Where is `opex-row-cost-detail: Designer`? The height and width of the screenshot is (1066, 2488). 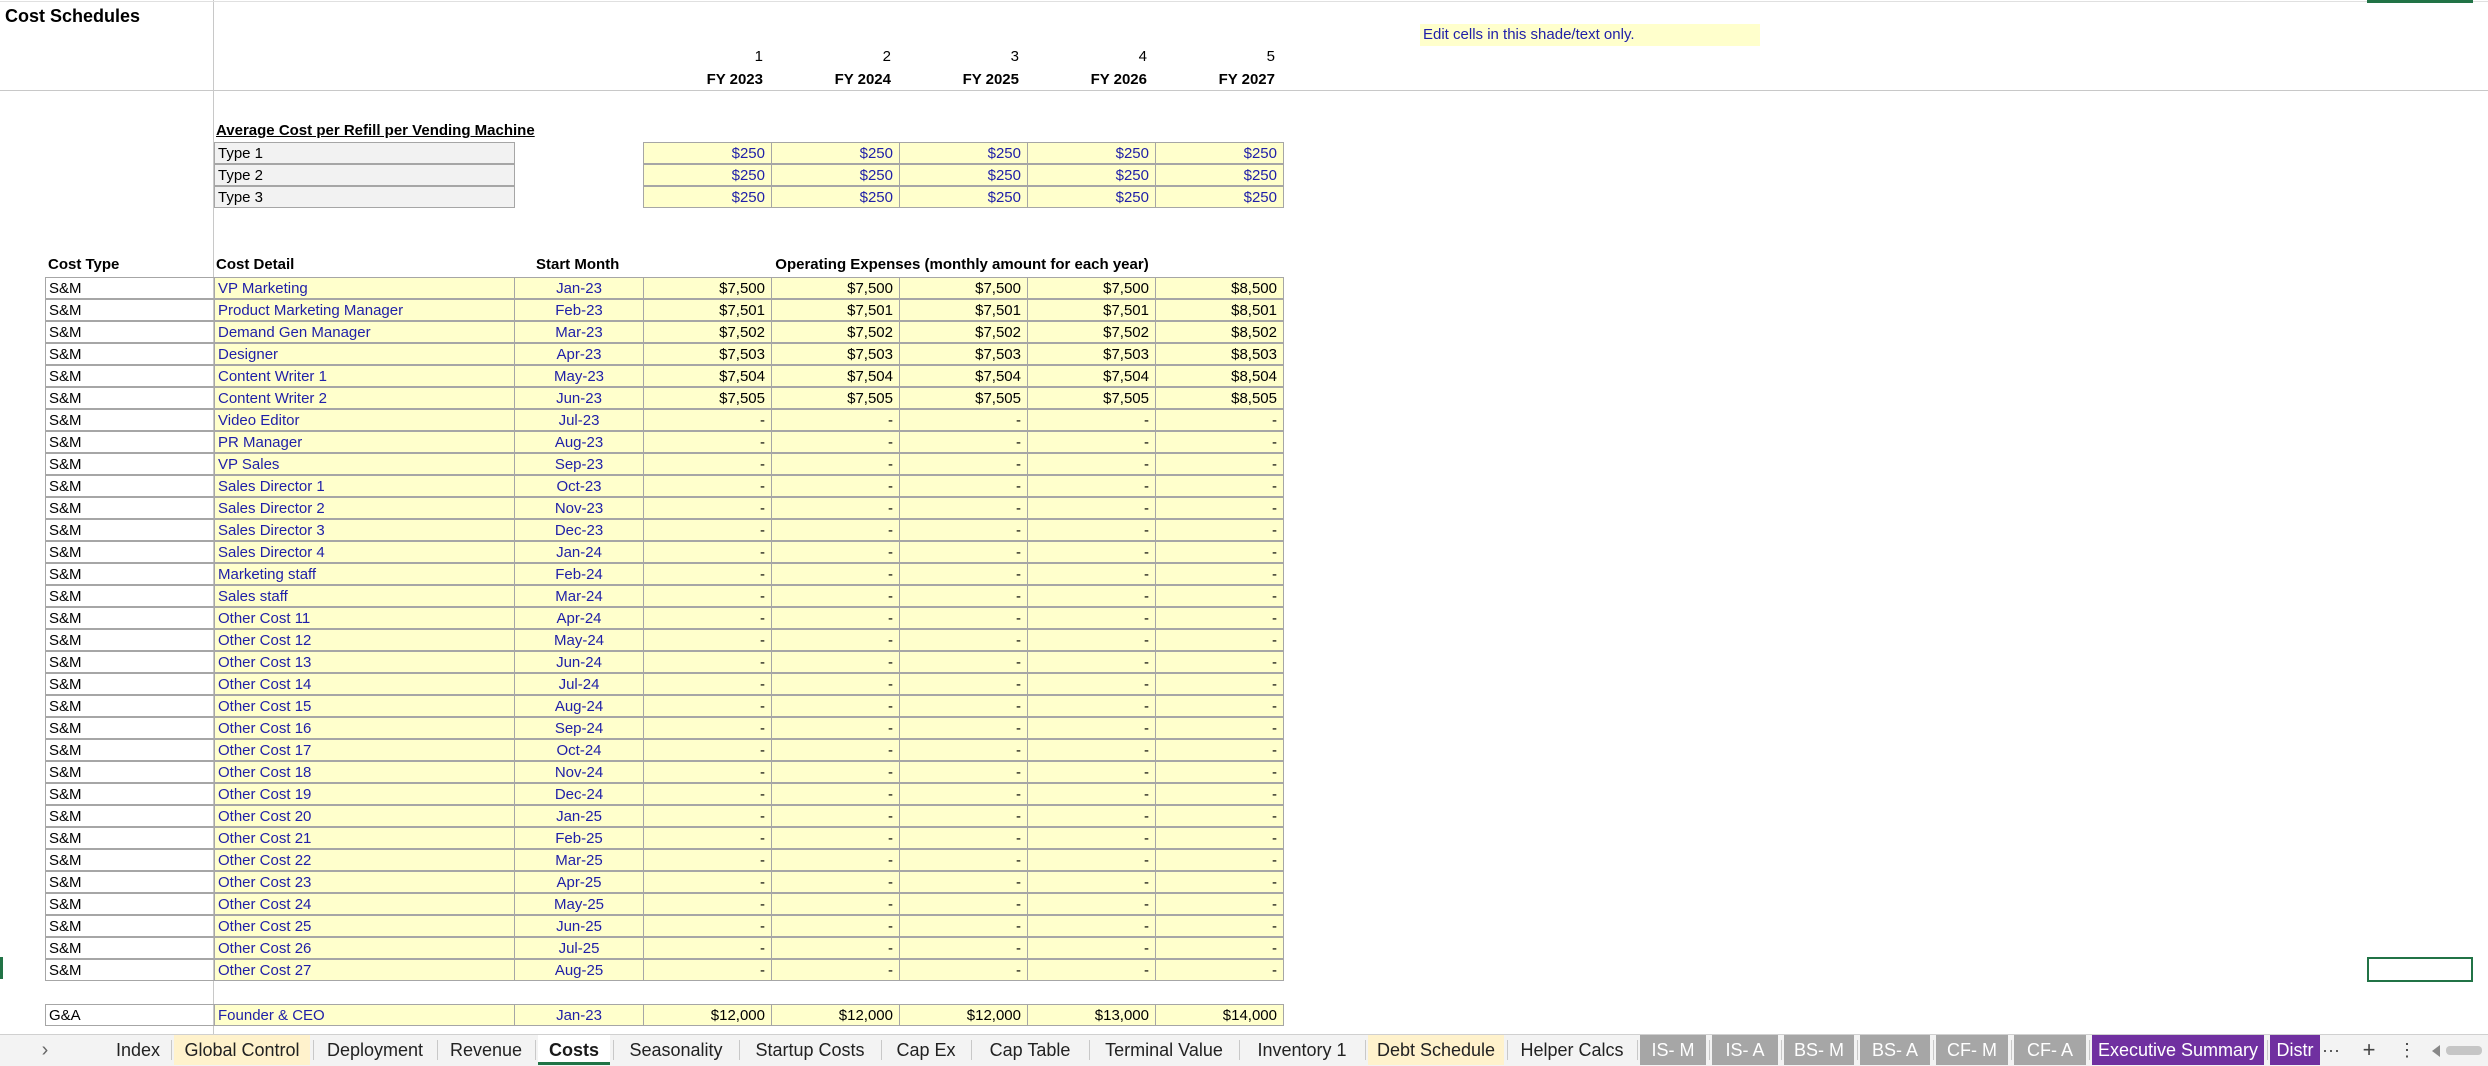
opex-row-cost-detail: Designer is located at coordinates (364, 354).